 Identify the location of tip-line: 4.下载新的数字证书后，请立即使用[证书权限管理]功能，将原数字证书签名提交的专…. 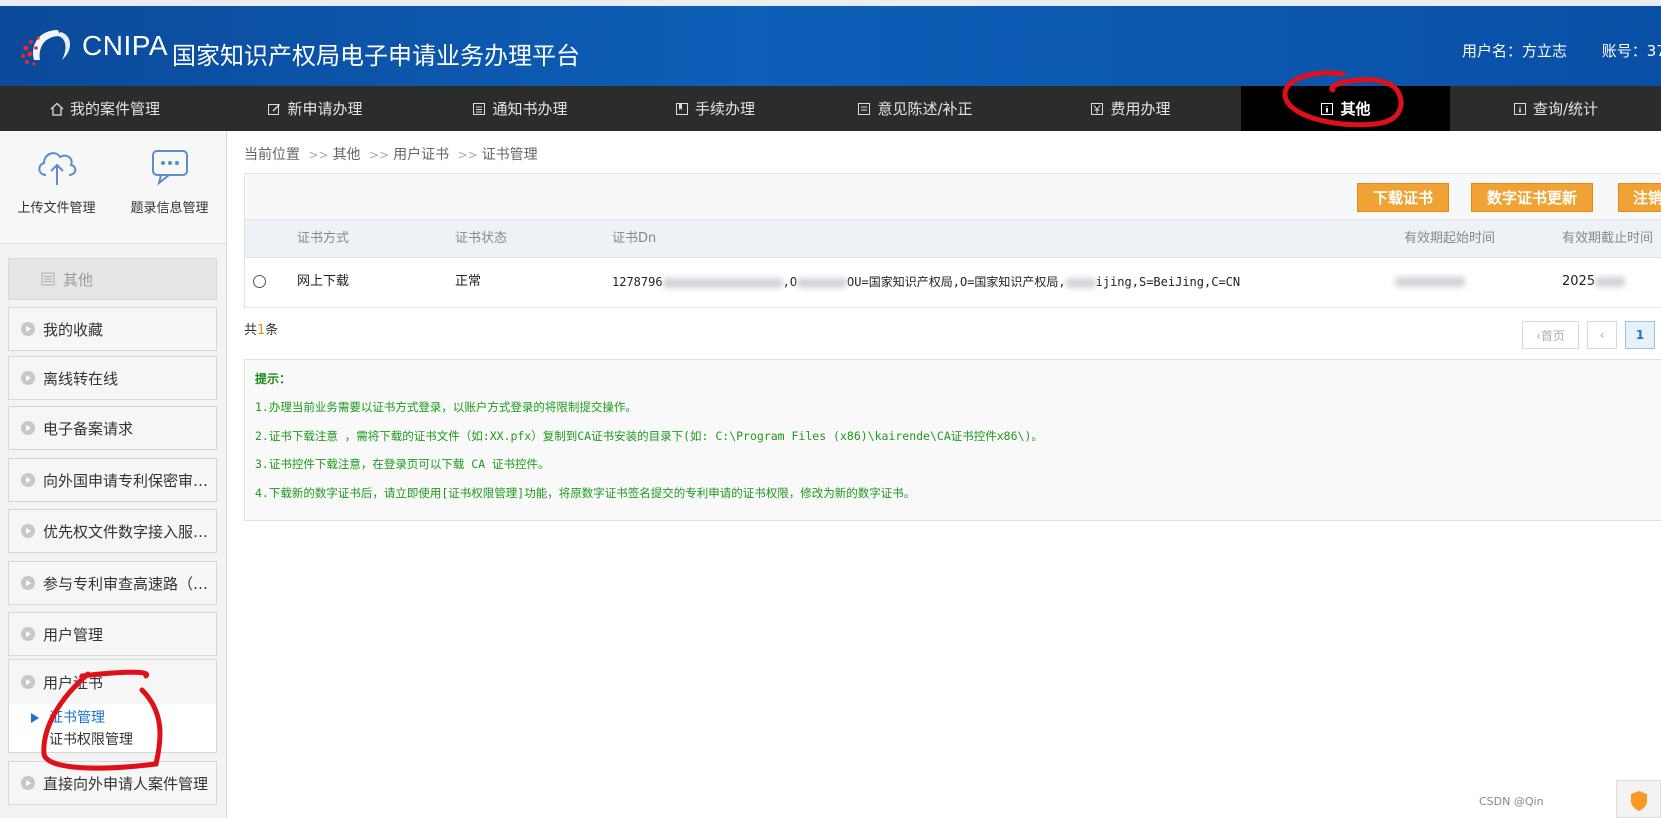
(585, 492).